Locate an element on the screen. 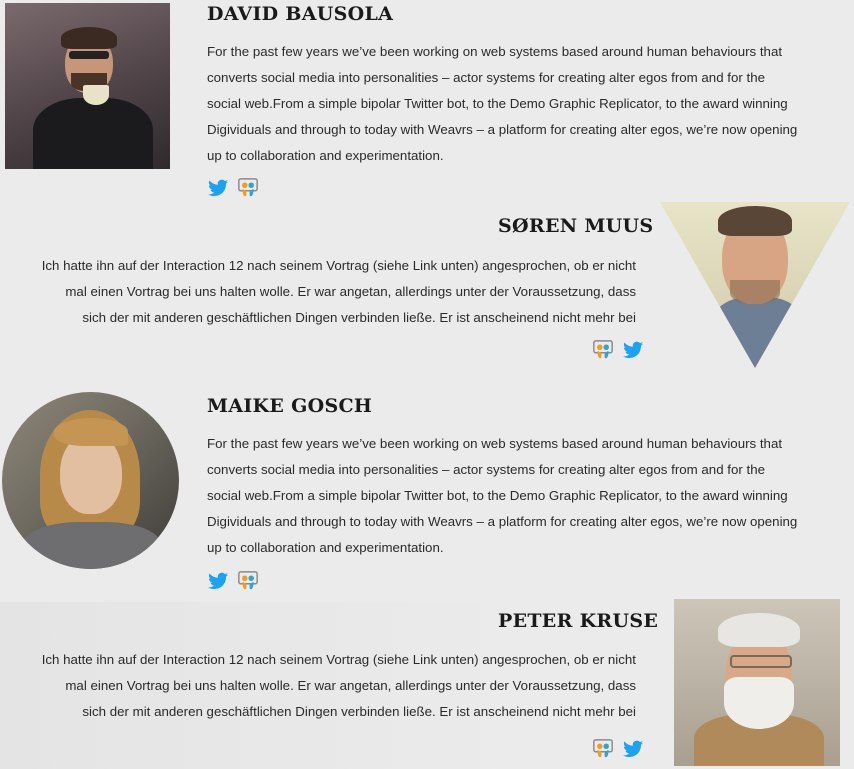  speaker-name: SØREN MUUS is located at coordinates (576, 226).